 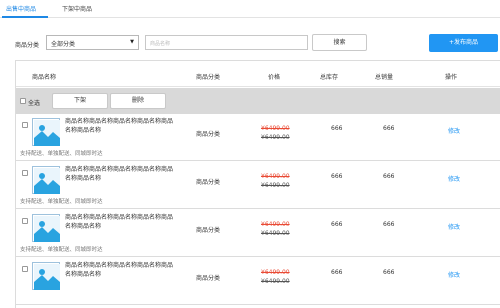 What do you see at coordinates (25, 17) in the screenshot?
I see `active-tab-indicator` at bounding box center [25, 17].